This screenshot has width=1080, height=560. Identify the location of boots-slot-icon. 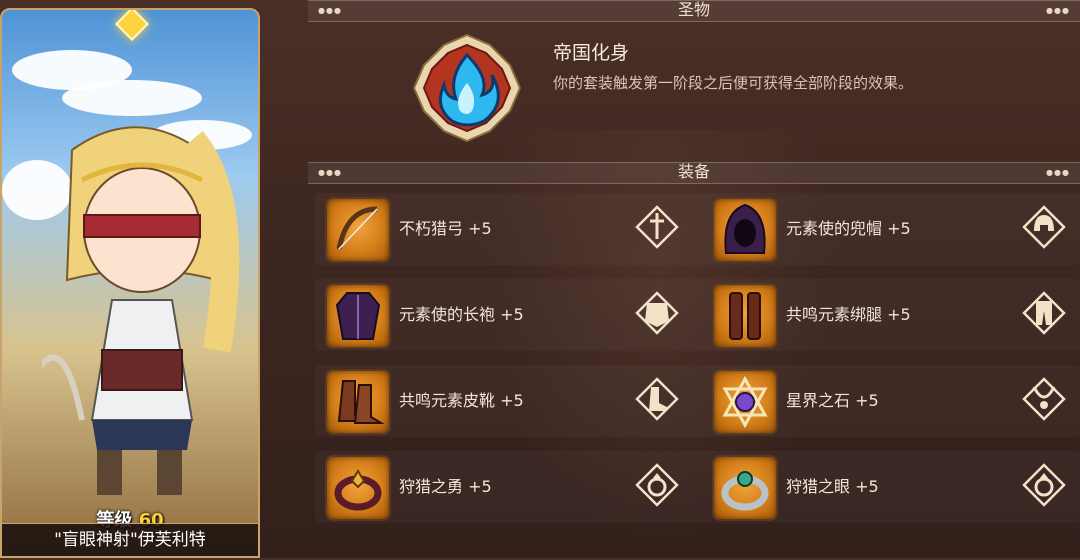
(657, 399).